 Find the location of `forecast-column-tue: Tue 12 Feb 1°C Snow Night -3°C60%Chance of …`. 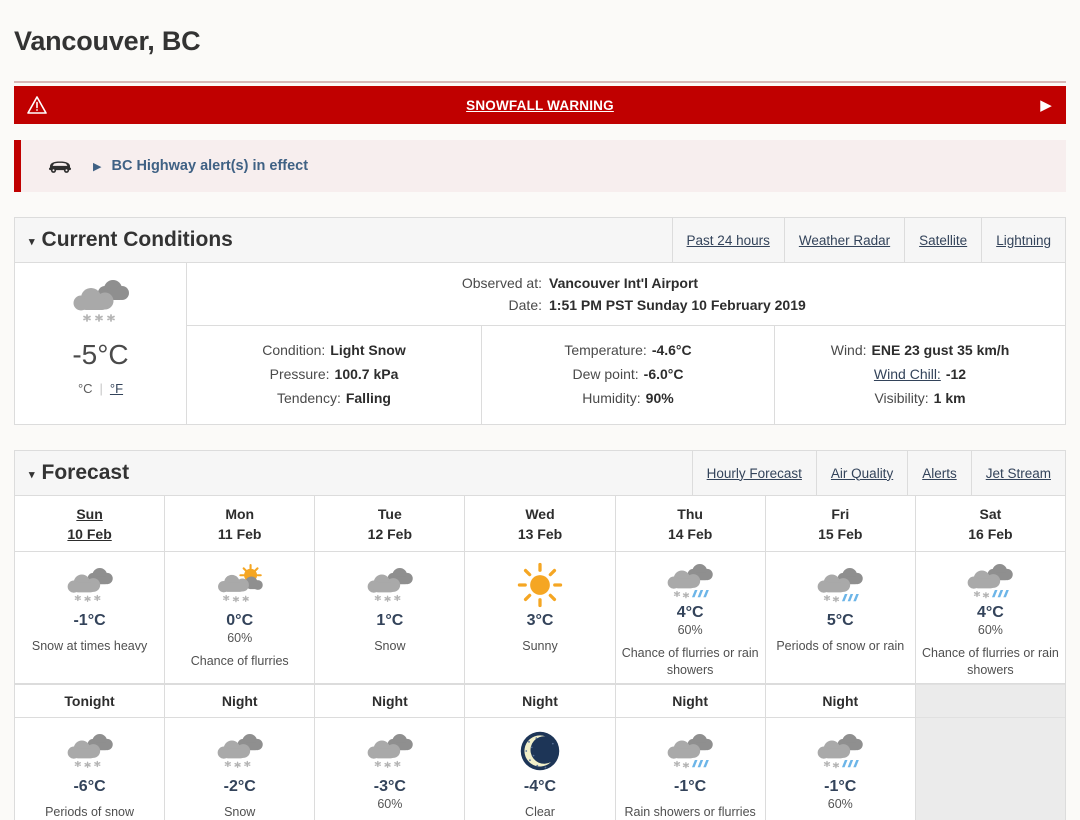

forecast-column-tue: Tue 12 Feb 1°C Snow Night -3°C60%Chance of … is located at coordinates (390, 658).